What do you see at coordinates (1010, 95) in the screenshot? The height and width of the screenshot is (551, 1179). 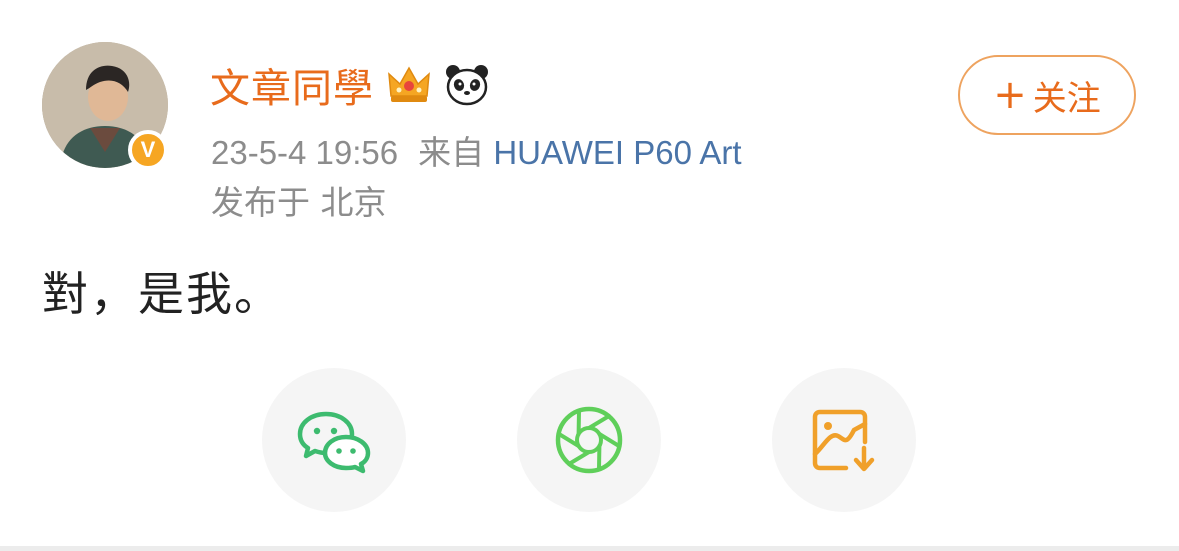 I see `plus-icon: +` at bounding box center [1010, 95].